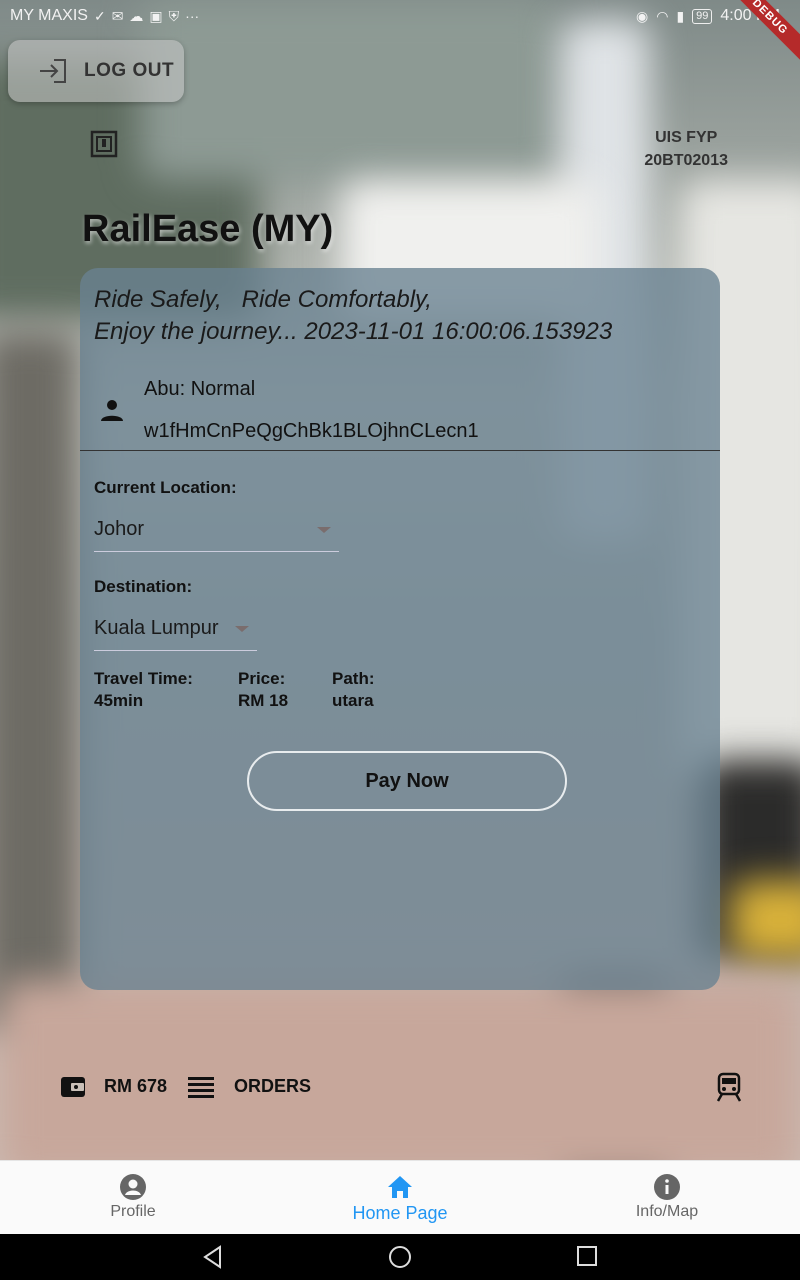 The image size is (800, 1280). Describe the element at coordinates (686, 160) in the screenshot. I see `project-line2: 20BT02013` at that location.